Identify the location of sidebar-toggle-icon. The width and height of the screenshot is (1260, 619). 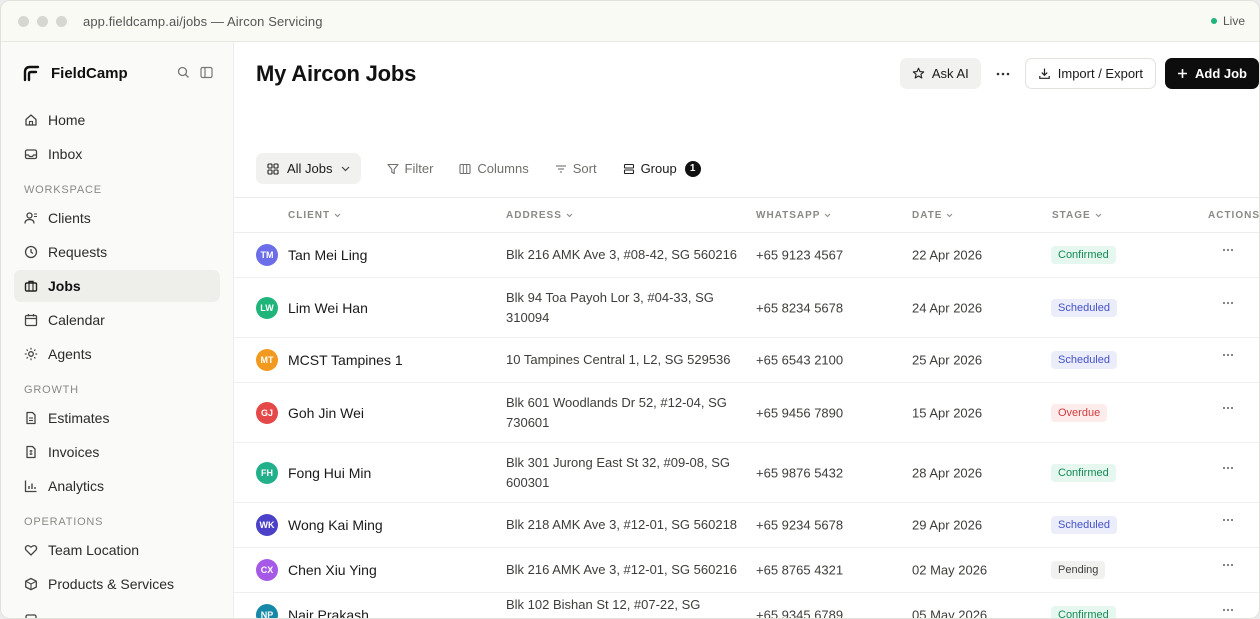
(206, 72).